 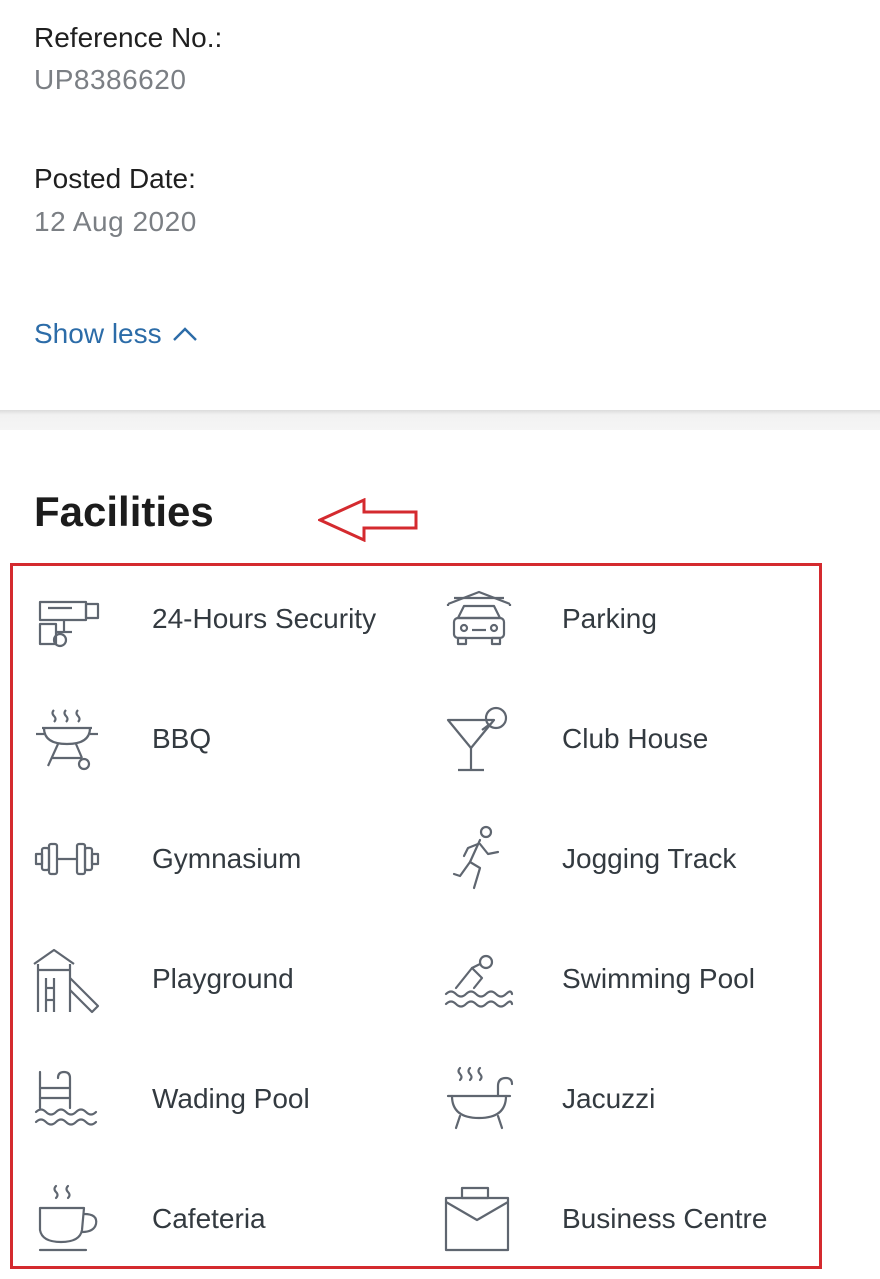 I want to click on facility-jacuzzi: Jacuzzi, so click(x=639, y=1099).